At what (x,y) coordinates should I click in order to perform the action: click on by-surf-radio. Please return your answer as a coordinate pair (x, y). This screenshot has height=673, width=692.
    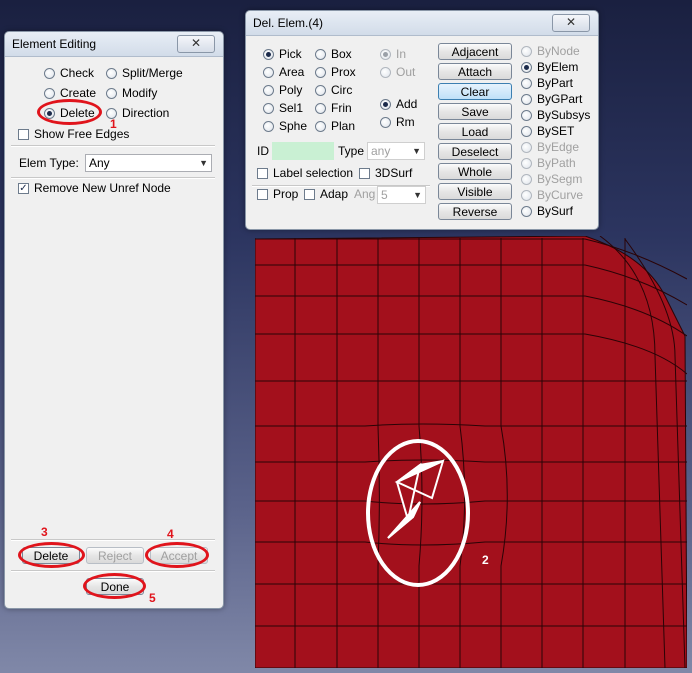
    Looking at the image, I should click on (526, 211).